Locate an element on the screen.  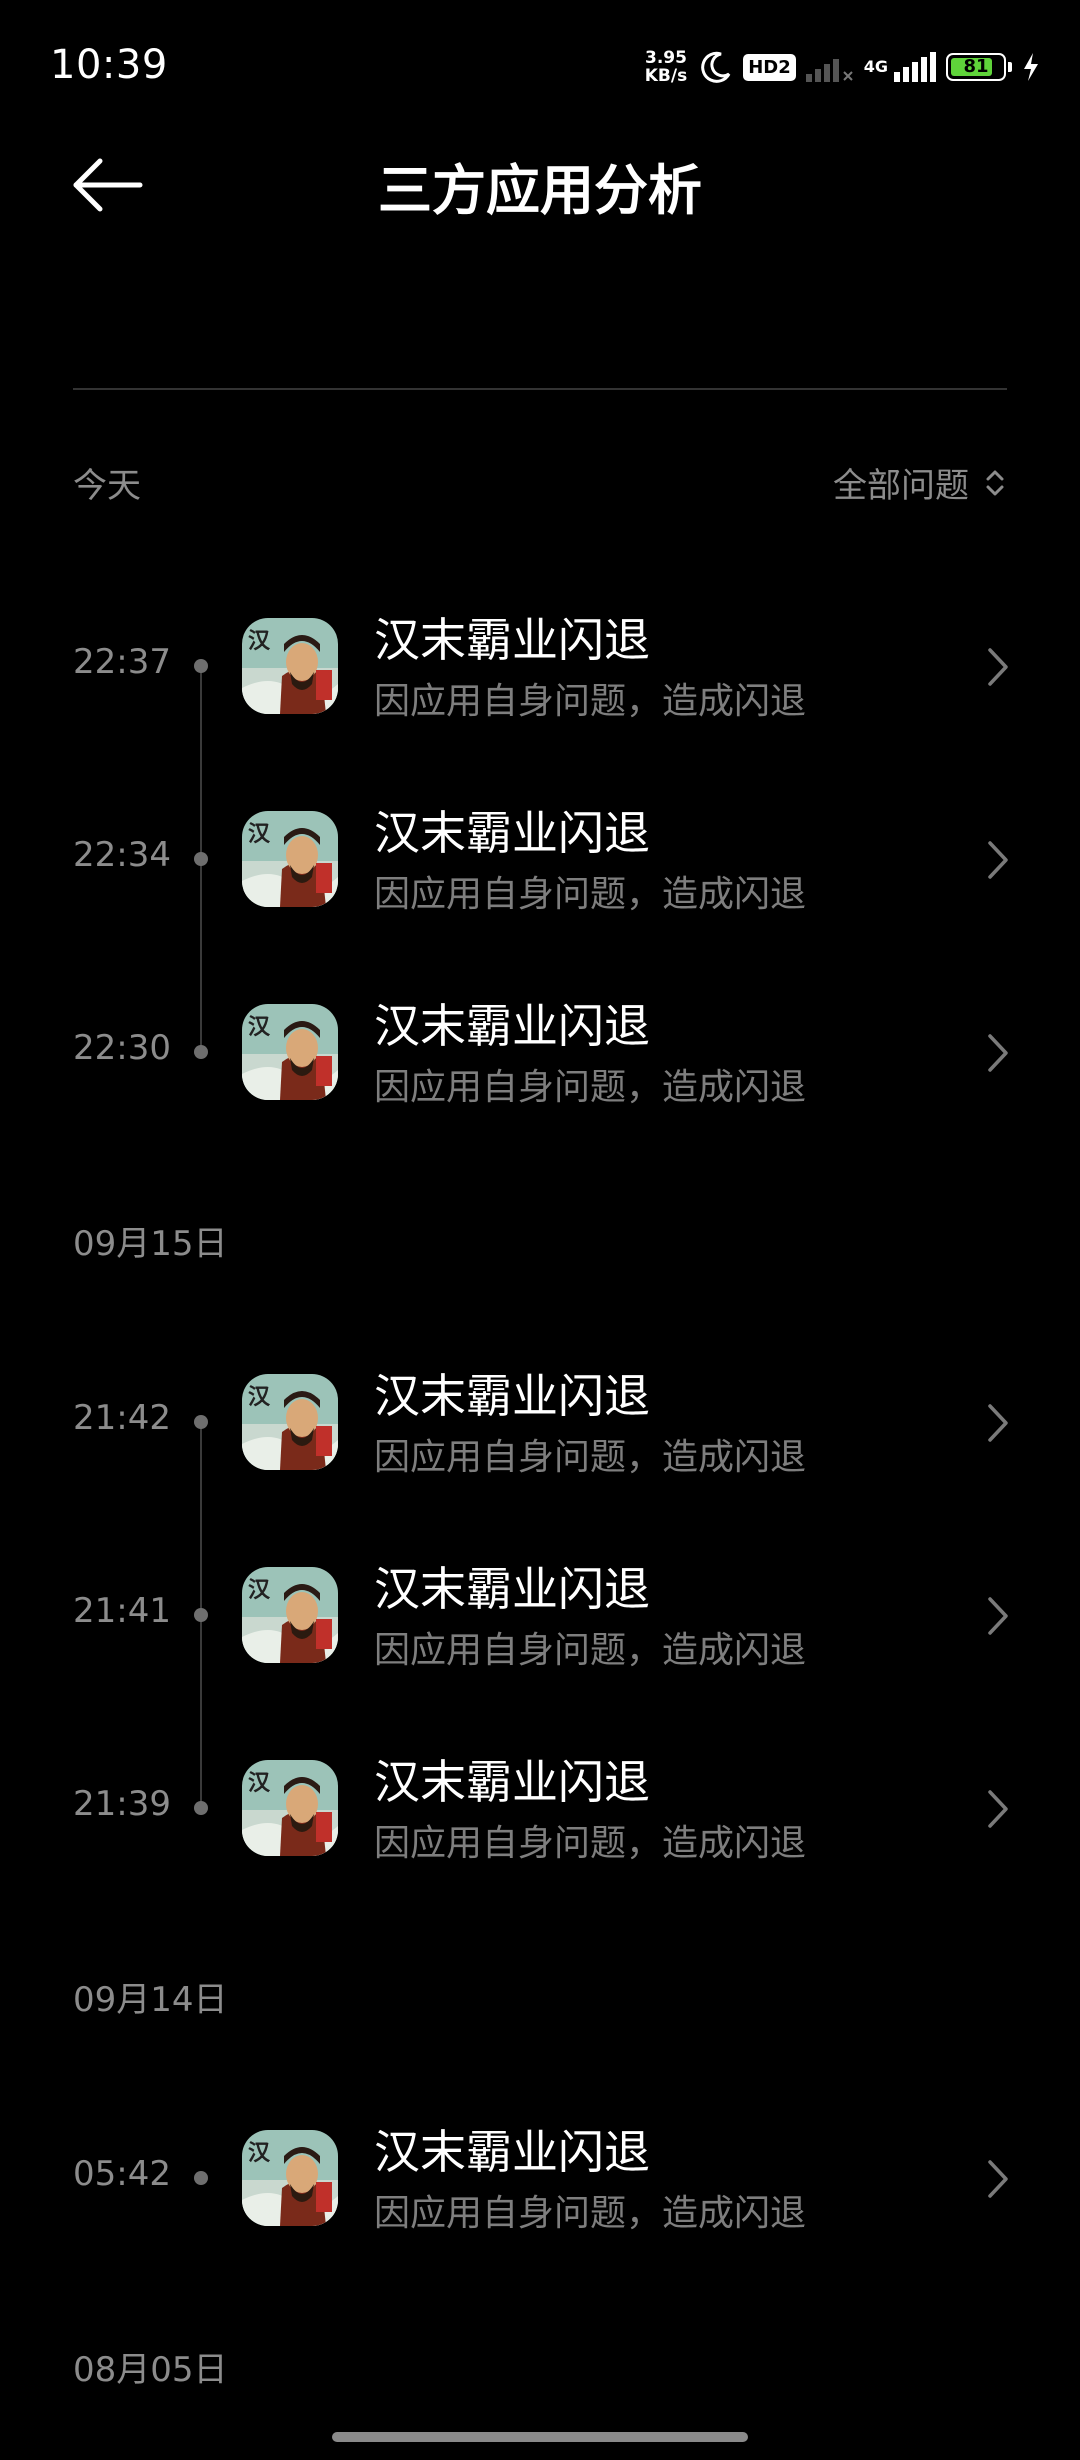
moon-icon is located at coordinates (716, 67).